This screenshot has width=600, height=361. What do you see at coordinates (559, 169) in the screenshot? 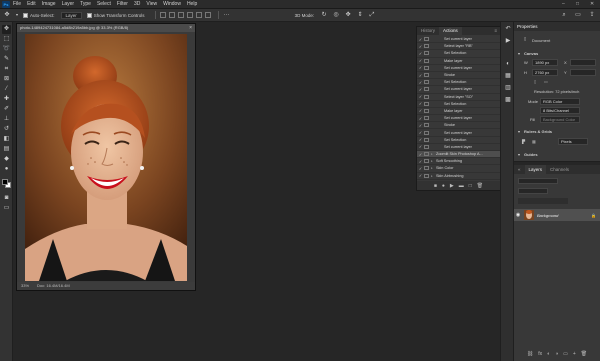
I see `tab-channels: Channels` at bounding box center [559, 169].